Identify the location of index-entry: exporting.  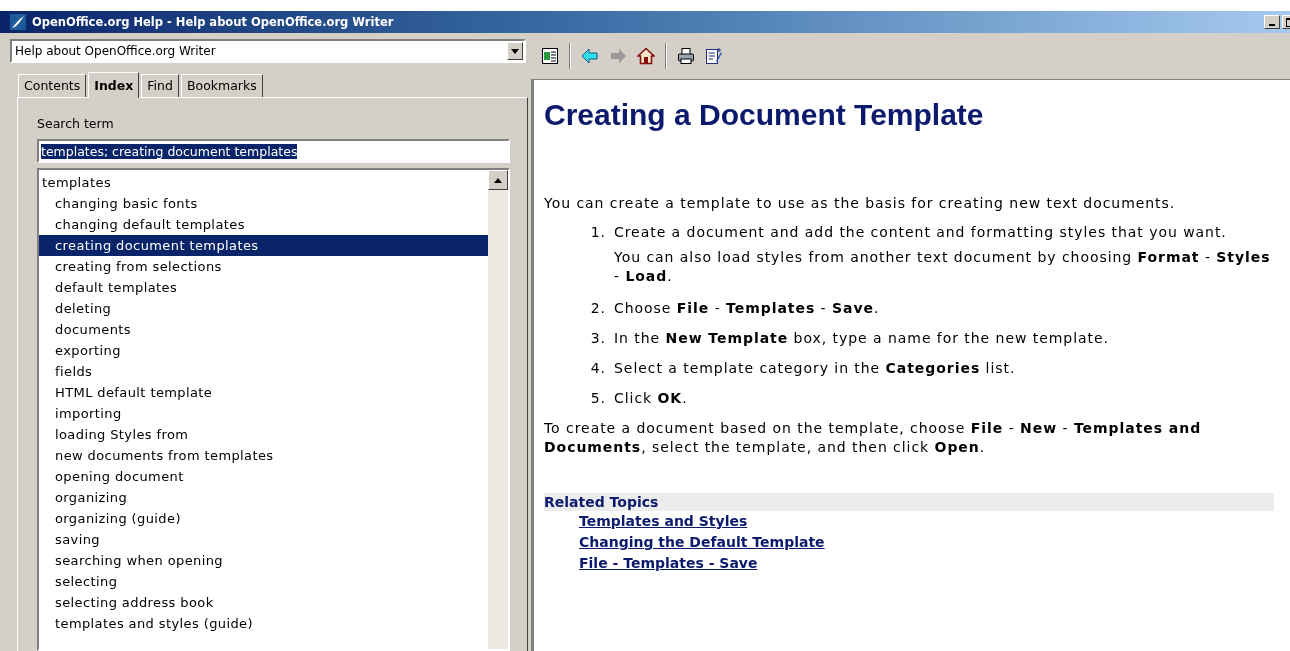
(263, 350).